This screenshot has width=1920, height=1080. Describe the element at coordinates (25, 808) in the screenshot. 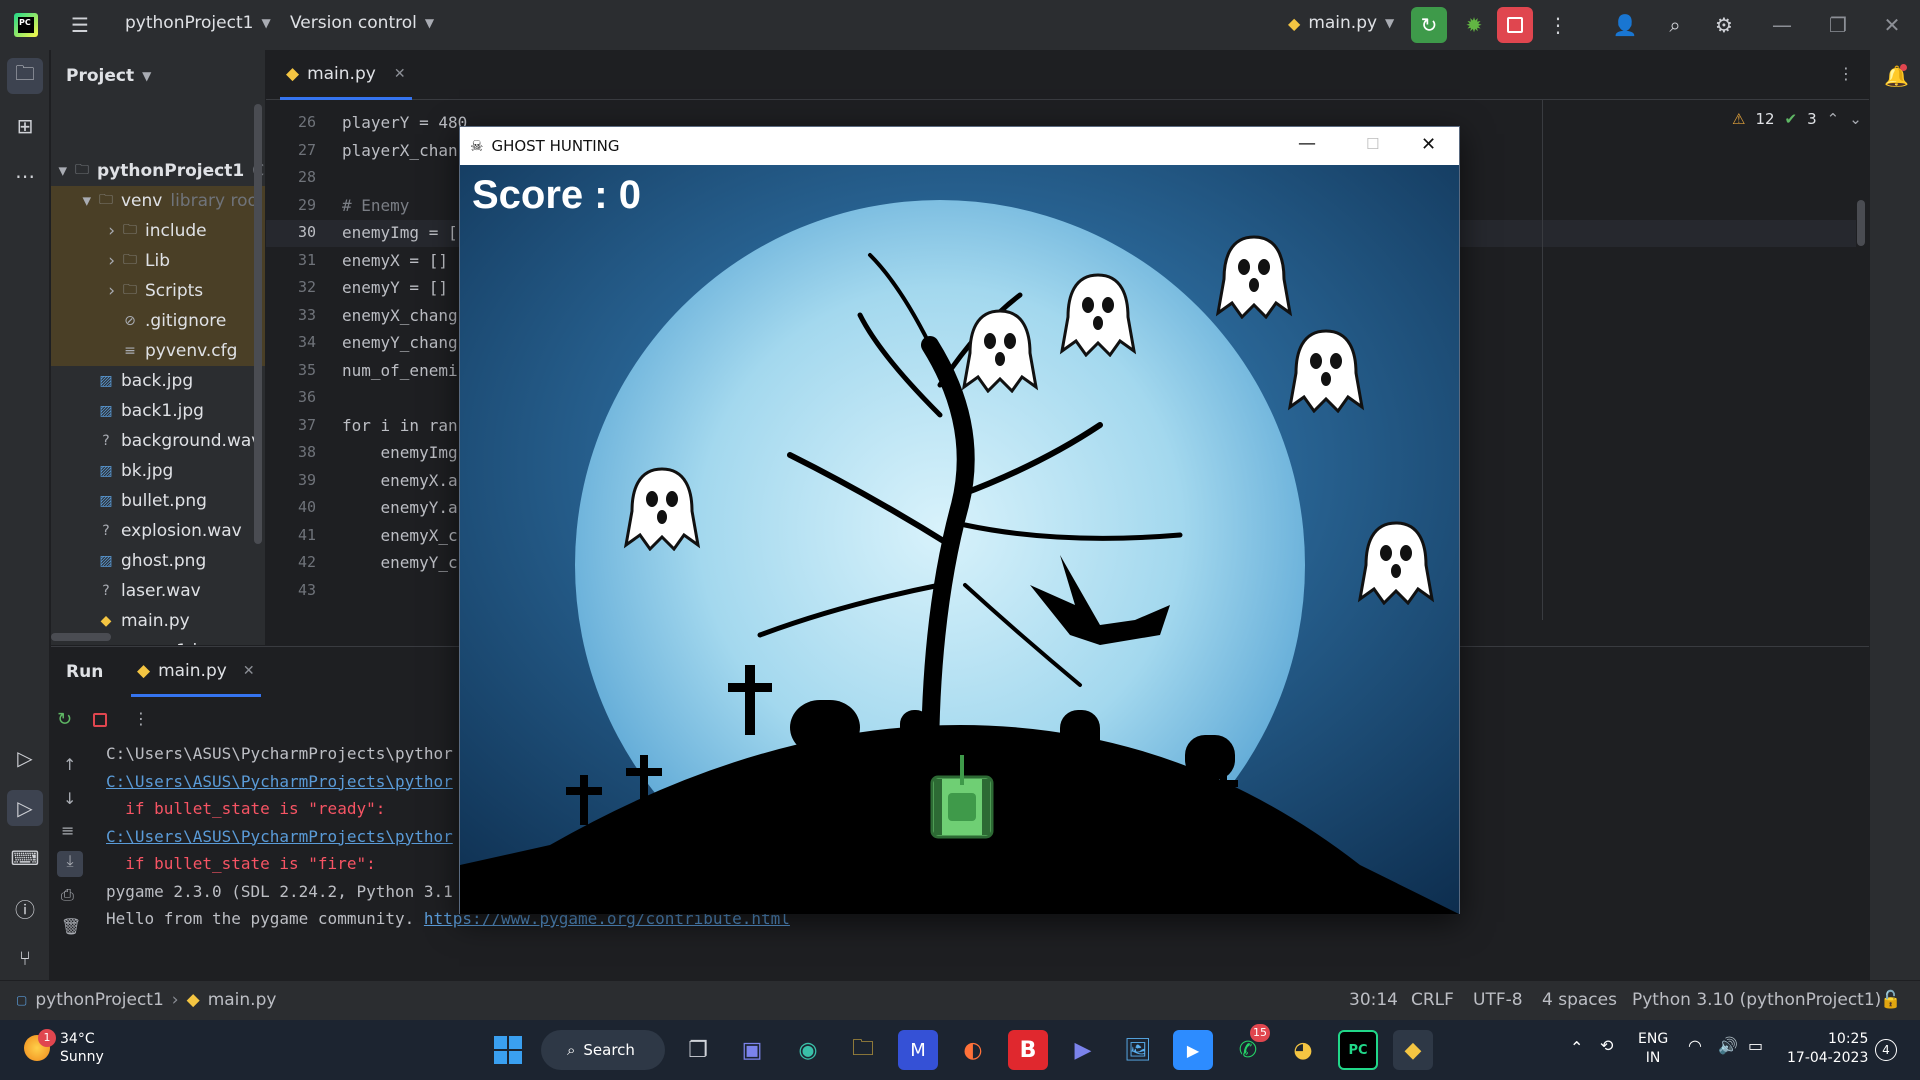

I see `run-tool-icon: ▷` at that location.